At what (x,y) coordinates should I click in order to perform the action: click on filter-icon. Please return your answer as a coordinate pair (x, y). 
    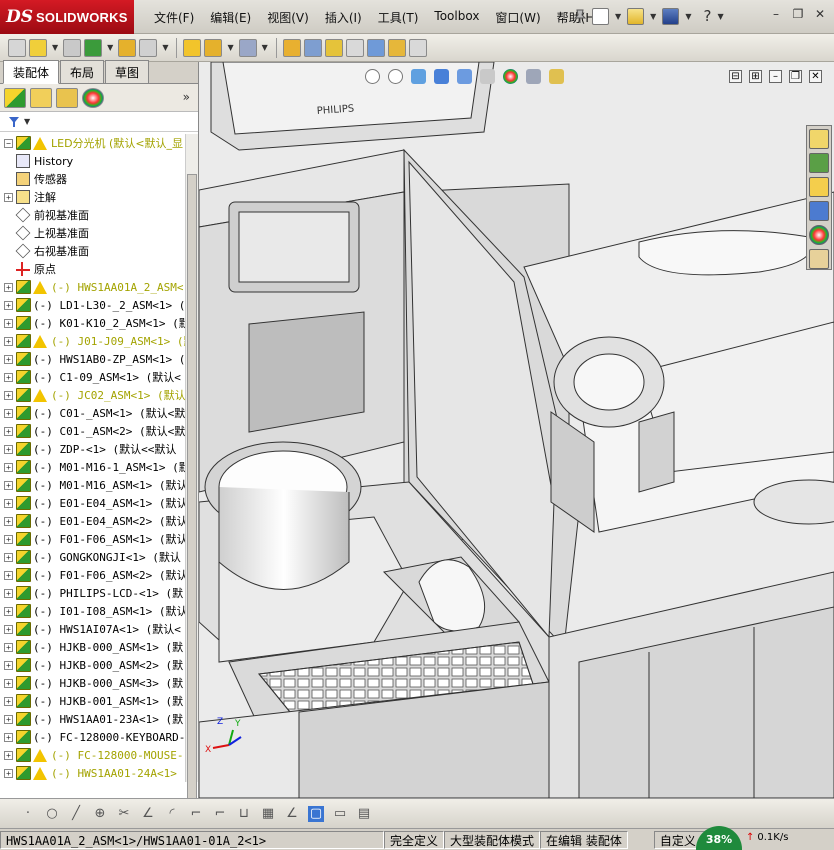
    Looking at the image, I should click on (14, 122).